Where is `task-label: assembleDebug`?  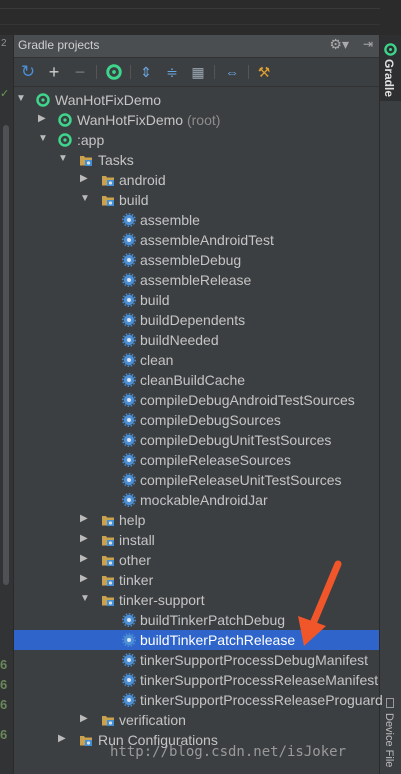
task-label: assembleDebug is located at coordinates (191, 260).